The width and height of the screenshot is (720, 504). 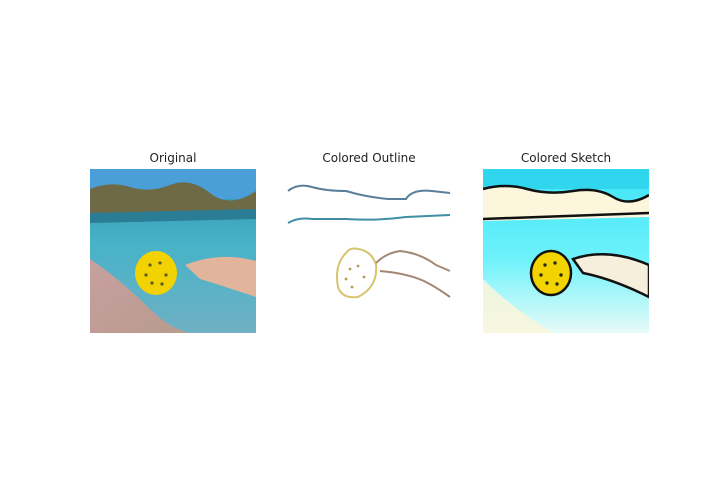 What do you see at coordinates (369, 251) in the screenshot?
I see `outline-image` at bounding box center [369, 251].